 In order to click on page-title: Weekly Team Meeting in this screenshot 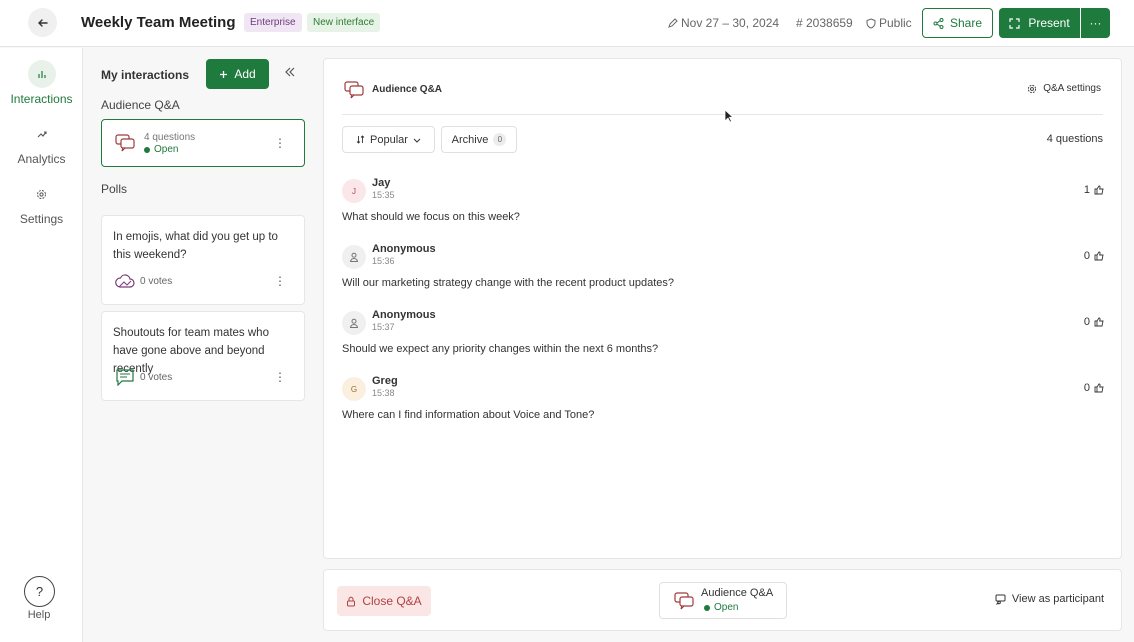, I will do `click(158, 22)`.